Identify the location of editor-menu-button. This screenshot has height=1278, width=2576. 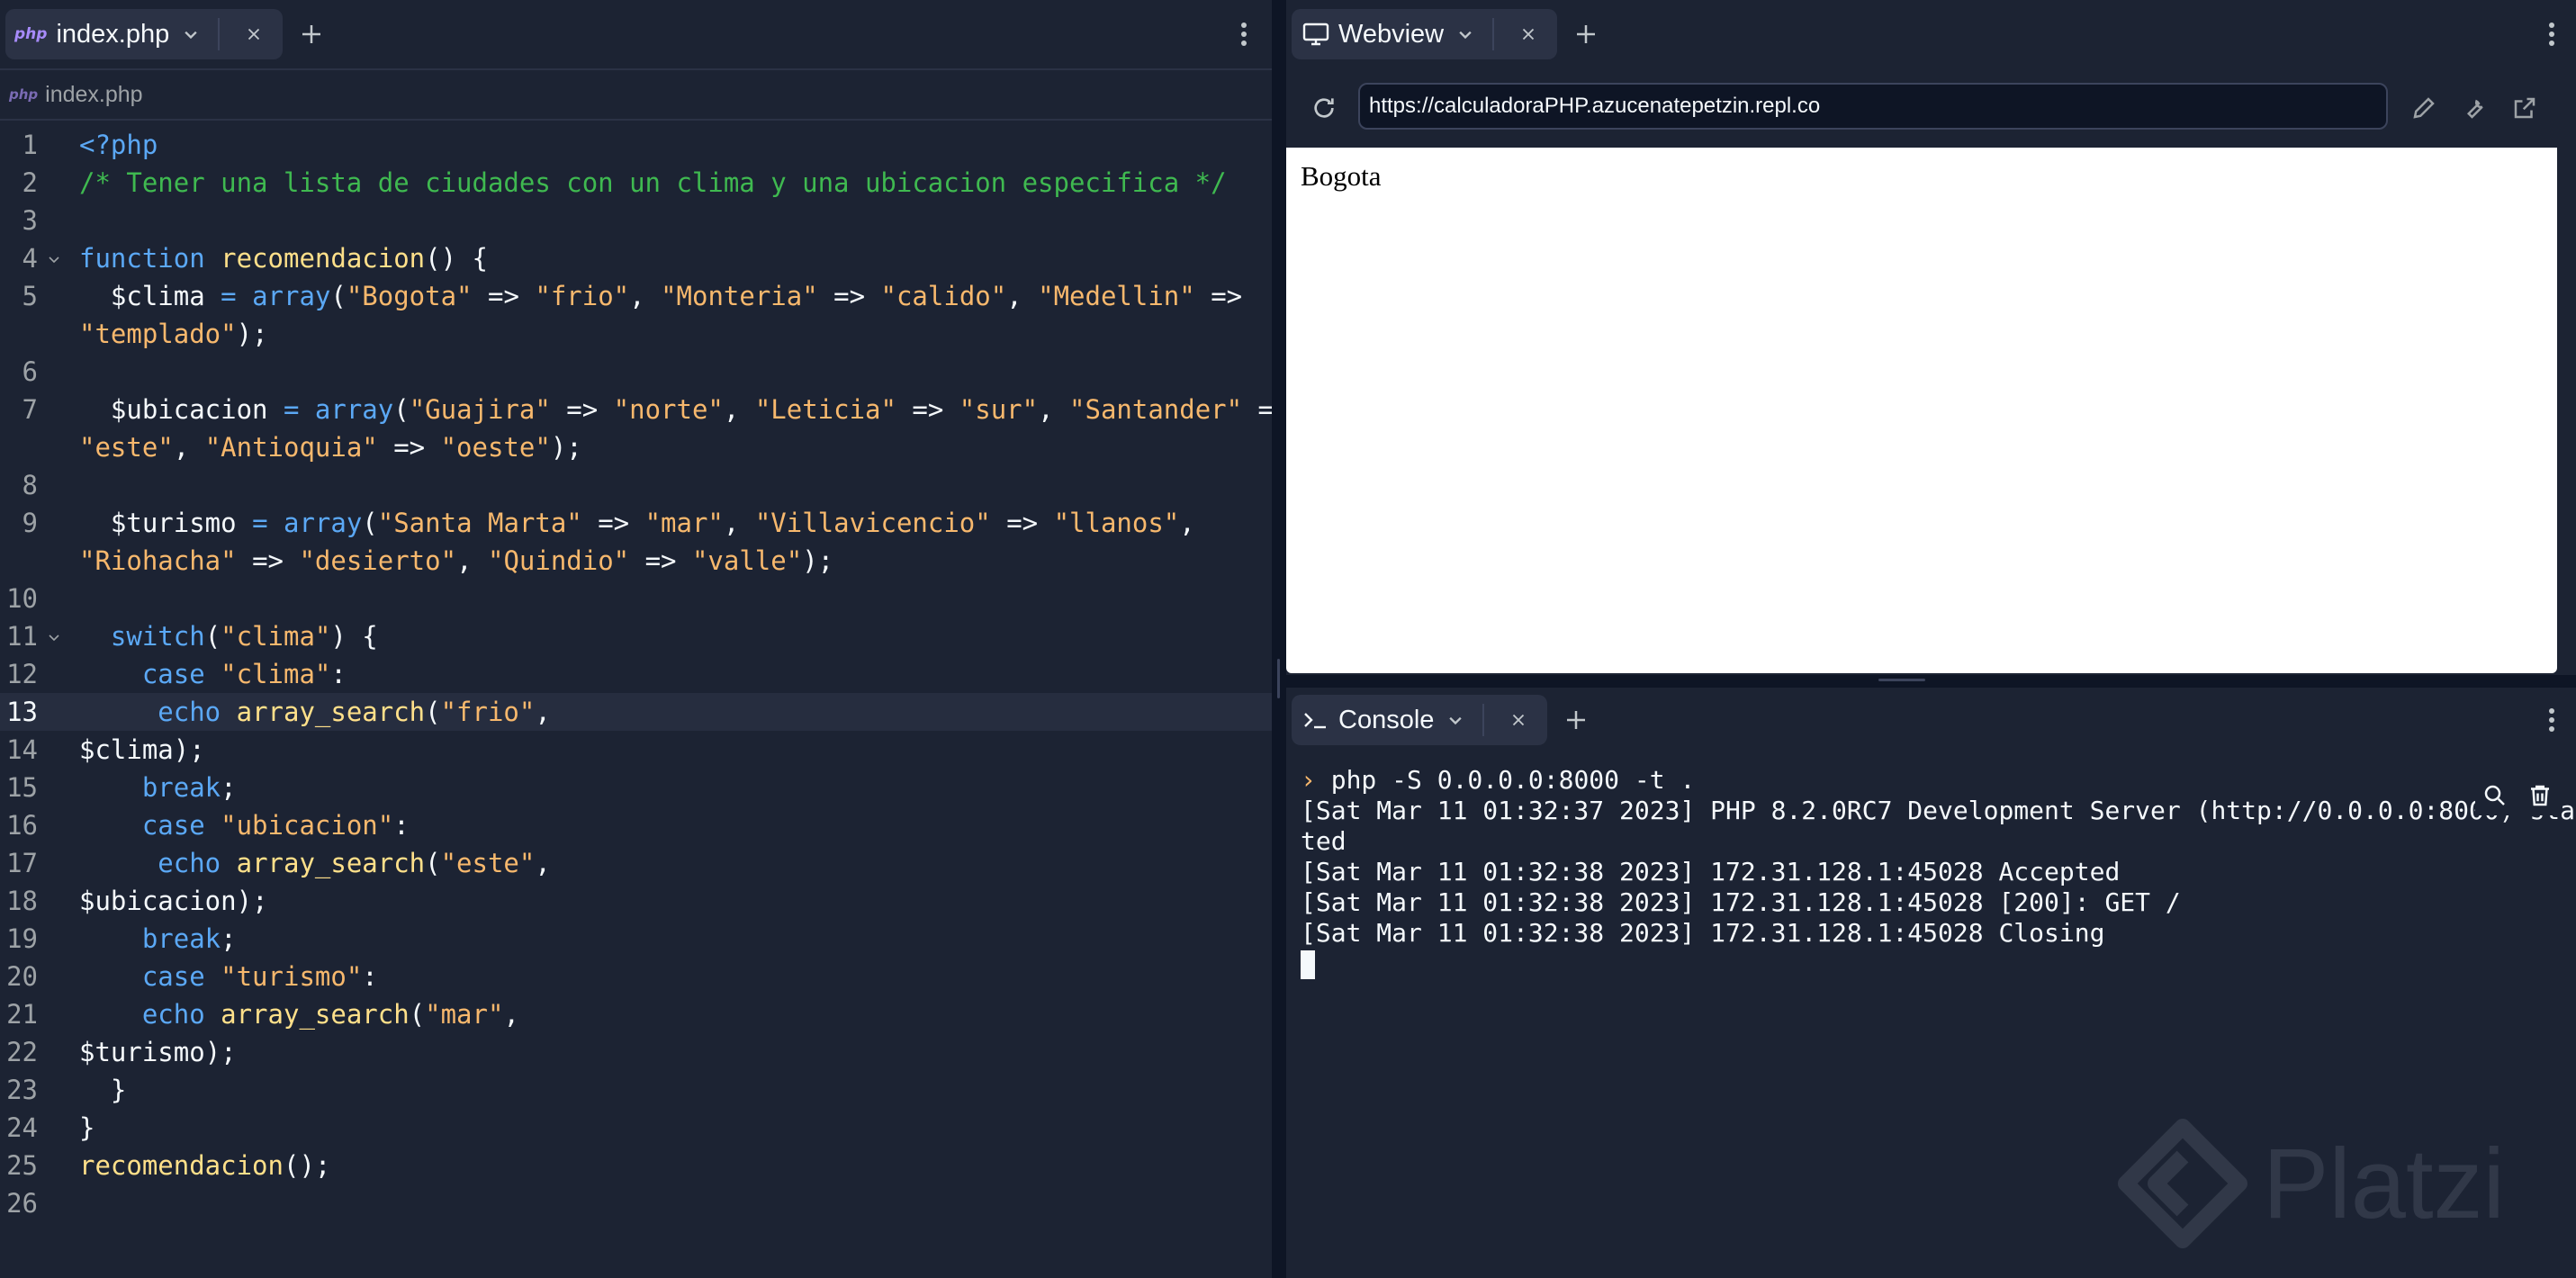
(1244, 34).